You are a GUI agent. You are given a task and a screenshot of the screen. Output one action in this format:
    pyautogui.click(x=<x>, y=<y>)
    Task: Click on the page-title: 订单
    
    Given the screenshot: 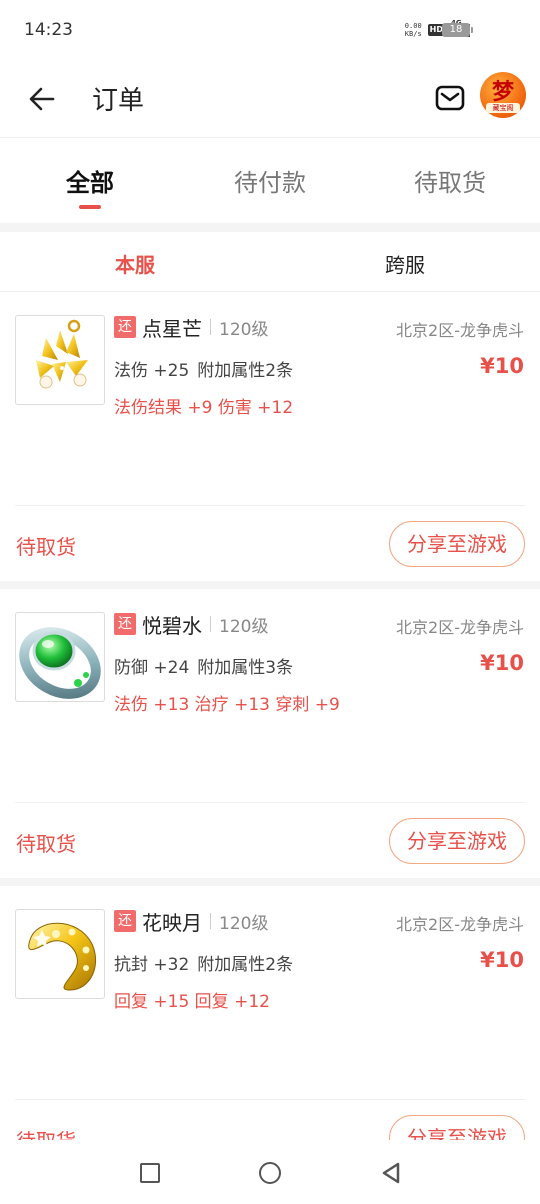 What is the action you would take?
    pyautogui.click(x=118, y=101)
    